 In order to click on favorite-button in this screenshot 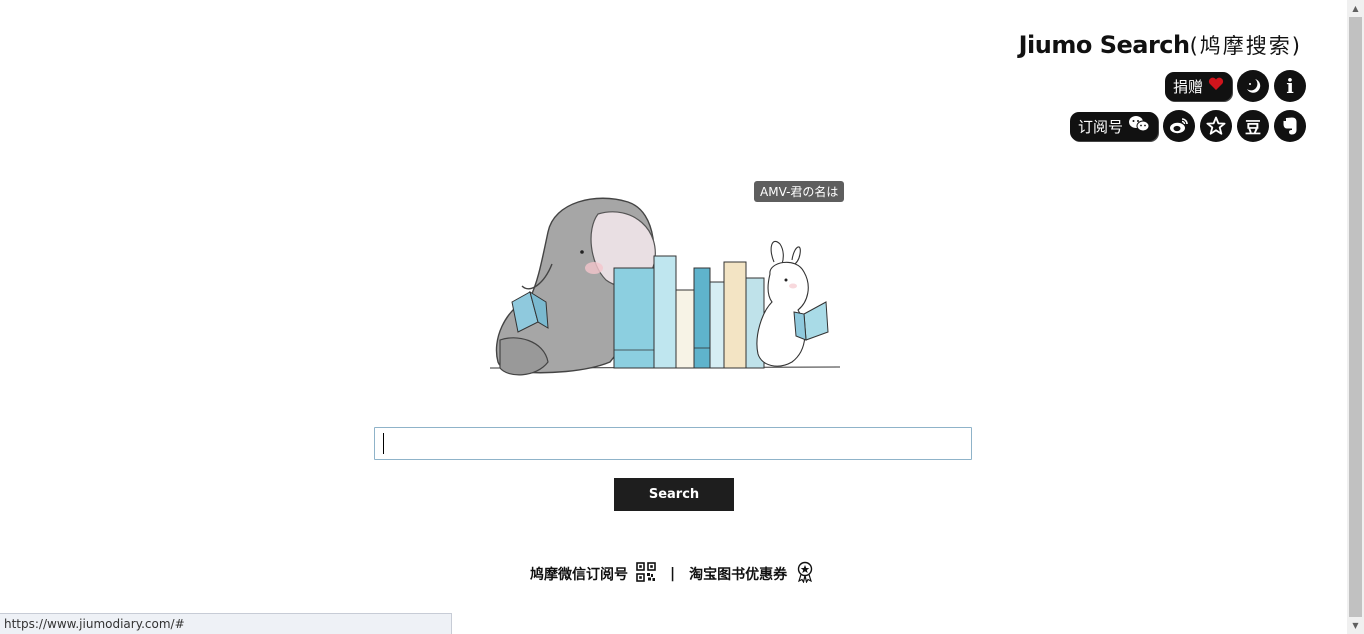, I will do `click(1216, 126)`.